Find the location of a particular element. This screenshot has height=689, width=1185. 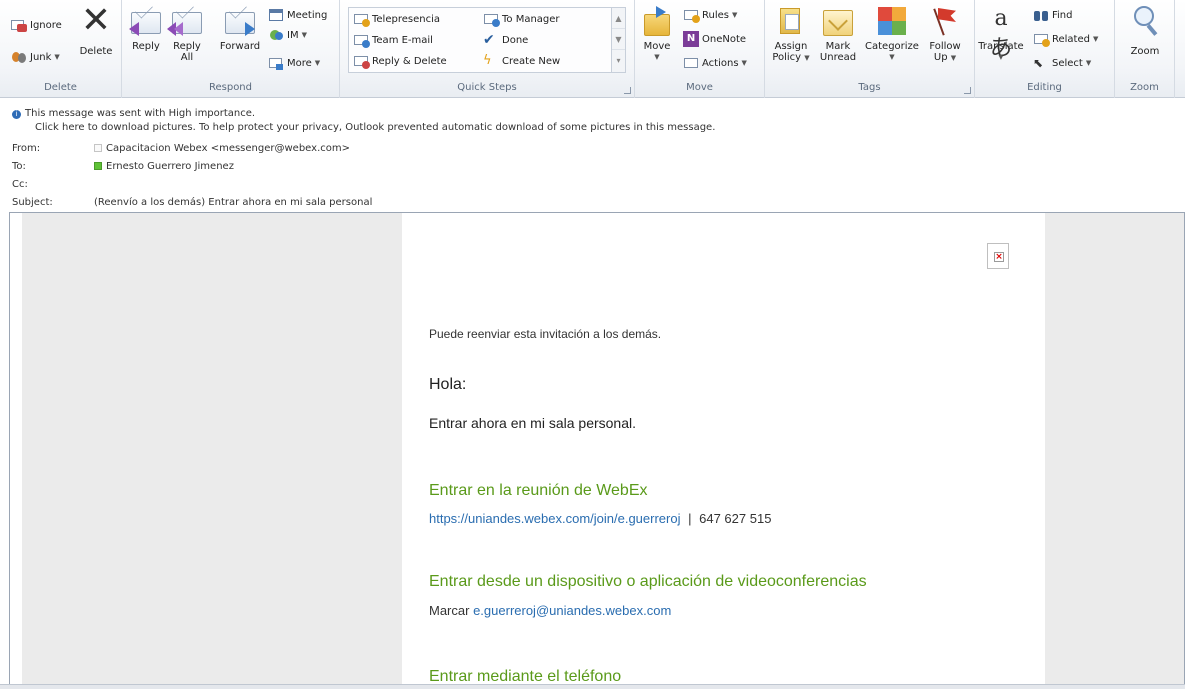

mark-unread-button: Mark Unread is located at coordinates (838, 33).